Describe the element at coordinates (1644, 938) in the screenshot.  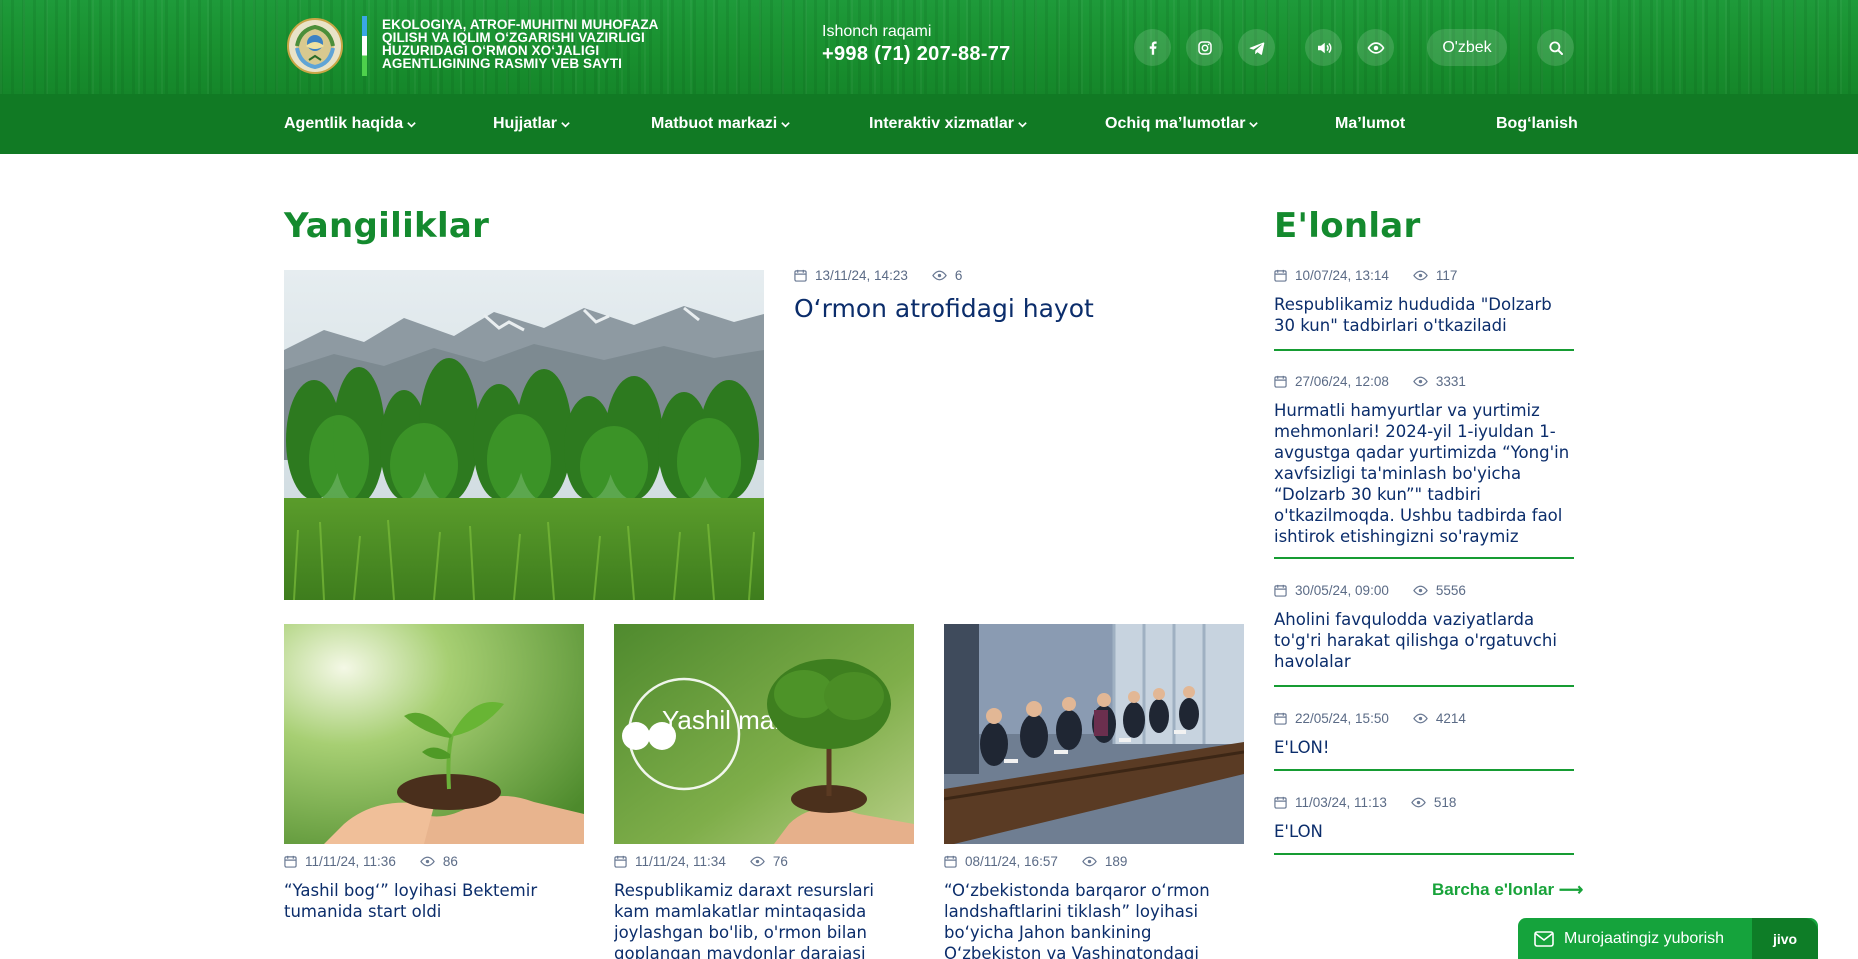
I see `chat-widget-label: Murojaatingiz yuborish` at that location.